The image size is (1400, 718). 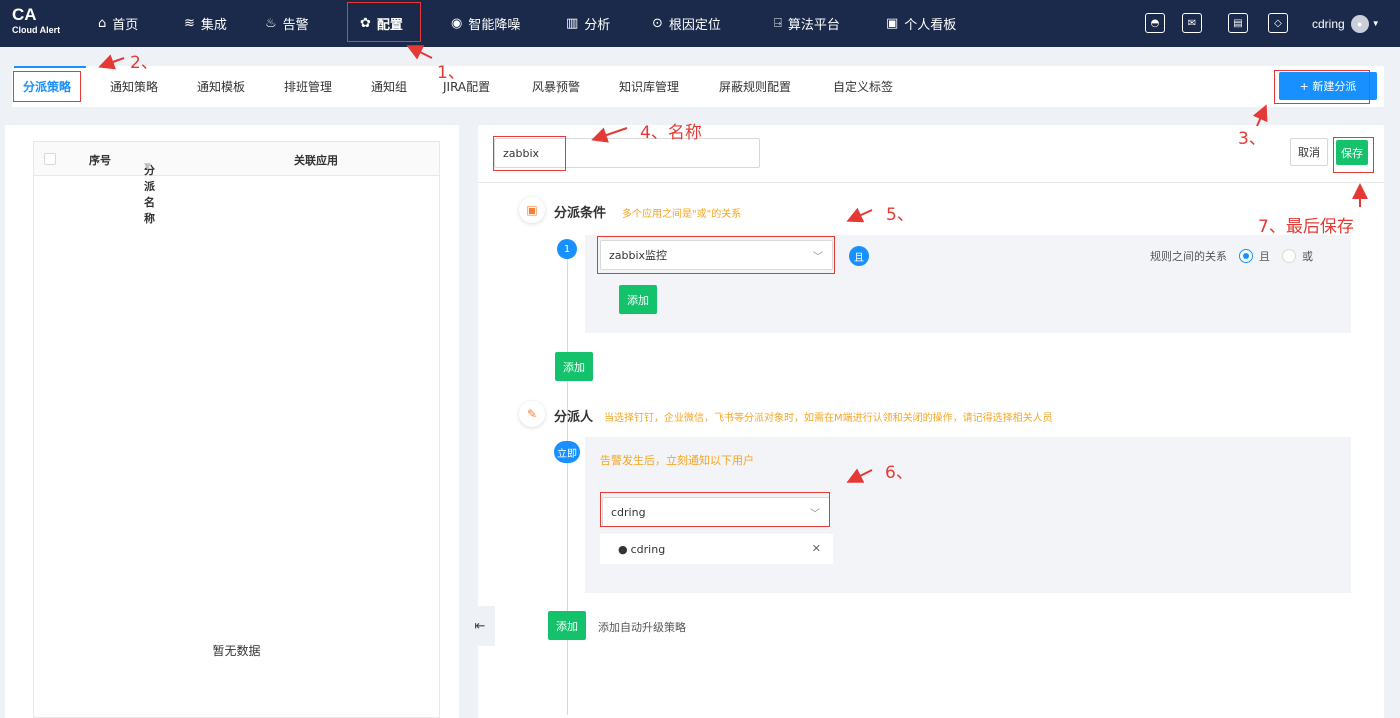 I want to click on col-app: 关联应用, so click(x=316, y=160).